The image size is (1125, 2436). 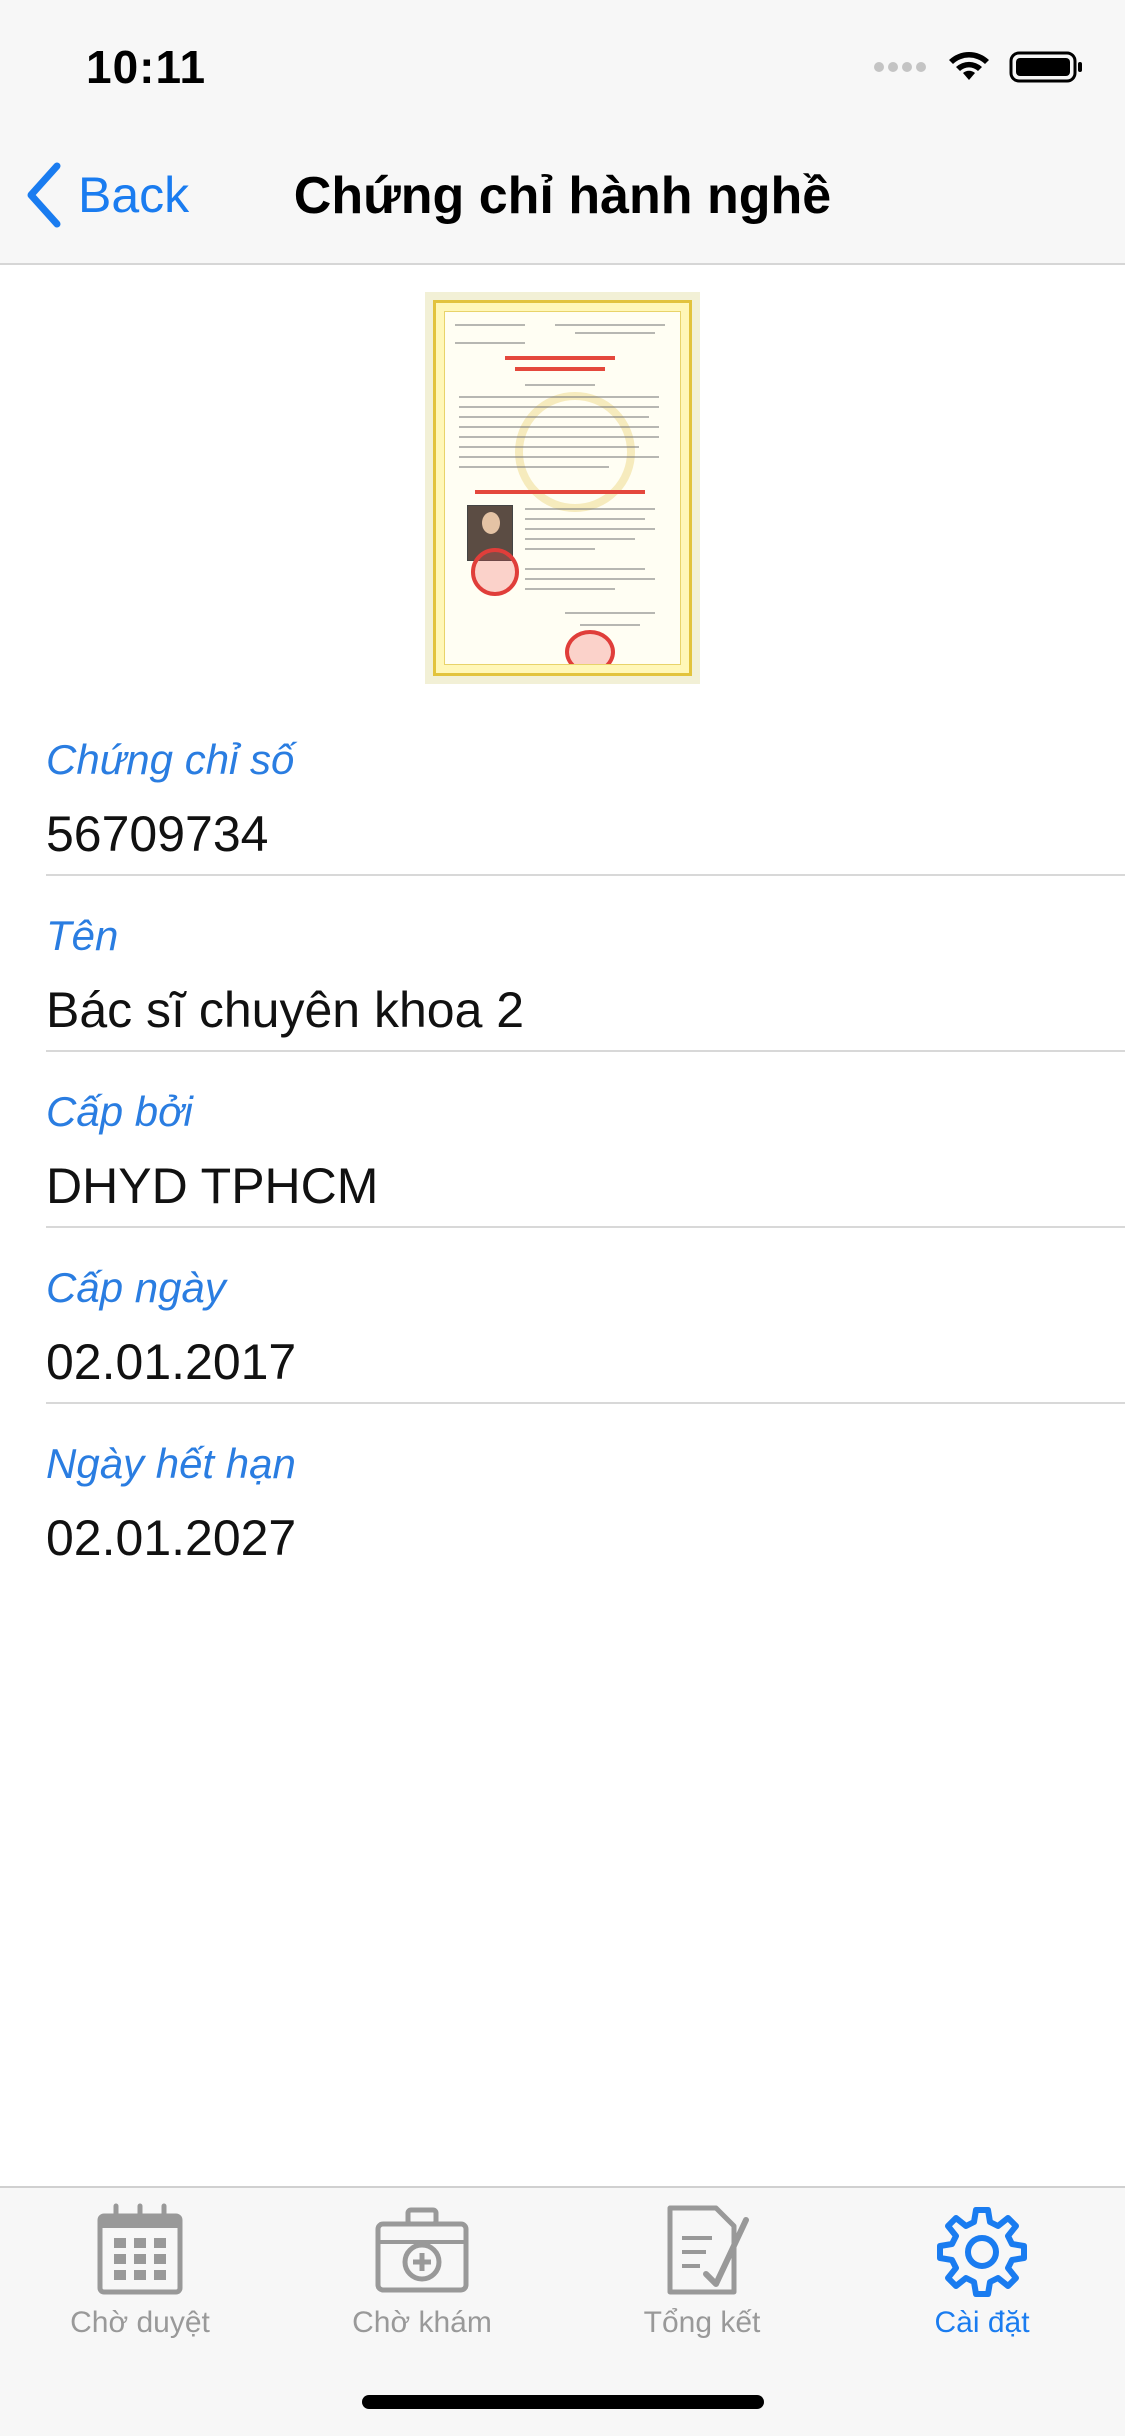 I want to click on tab-label: Chờ khám, so click(x=422, y=2322).